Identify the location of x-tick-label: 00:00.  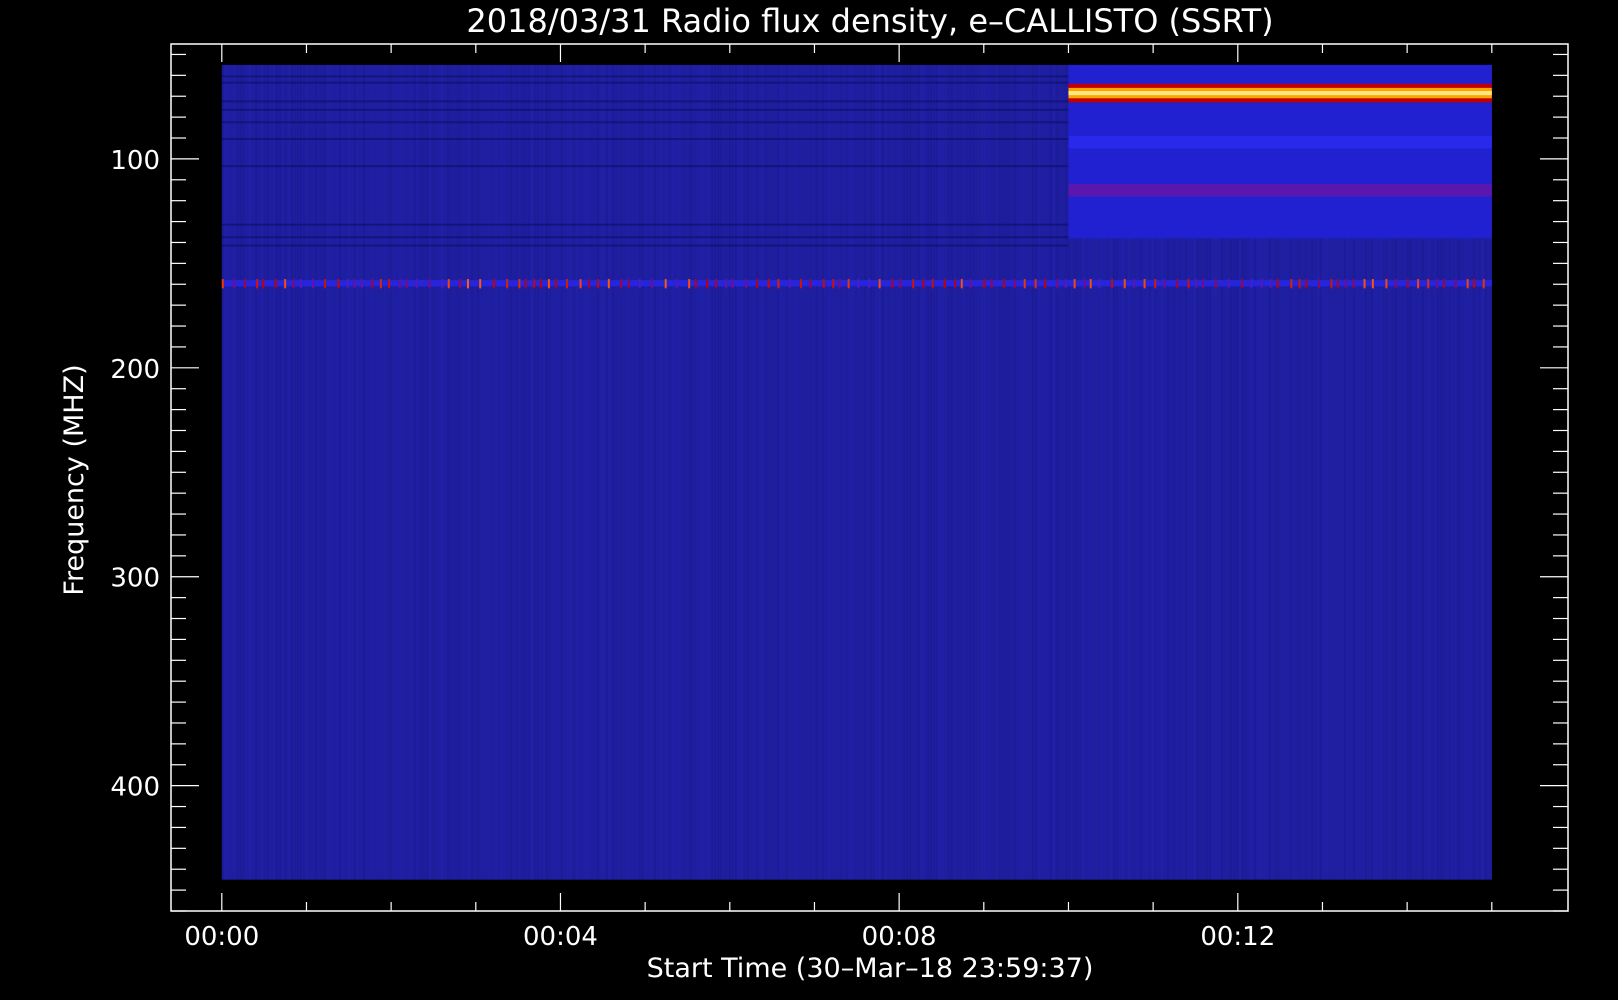
(221, 937).